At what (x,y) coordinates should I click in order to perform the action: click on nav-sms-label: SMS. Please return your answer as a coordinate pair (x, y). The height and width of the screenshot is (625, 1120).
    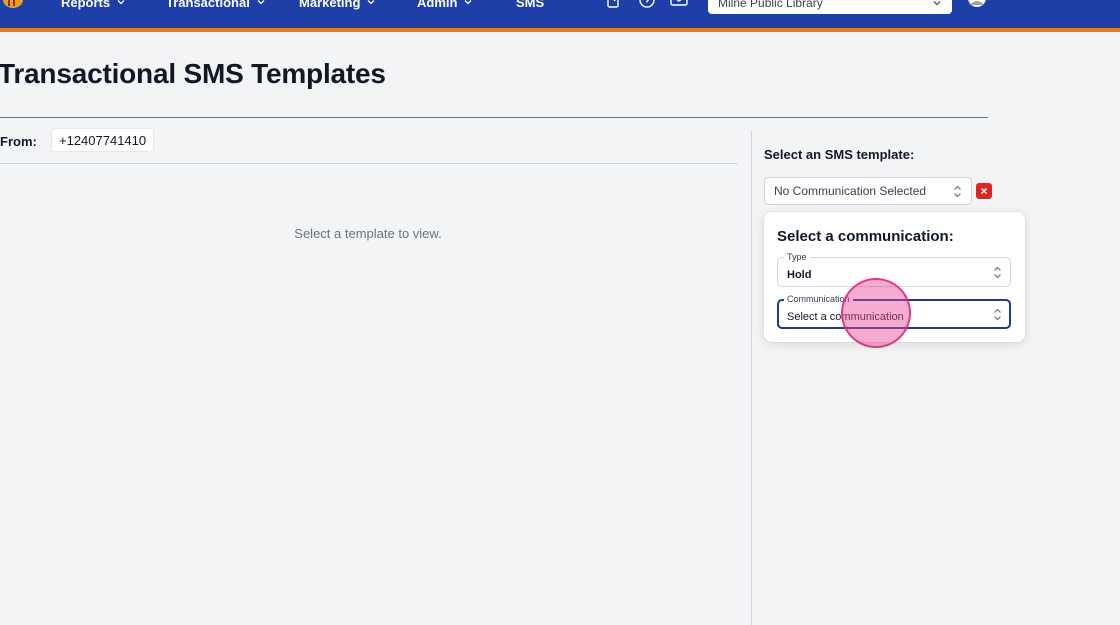
    Looking at the image, I should click on (530, 5).